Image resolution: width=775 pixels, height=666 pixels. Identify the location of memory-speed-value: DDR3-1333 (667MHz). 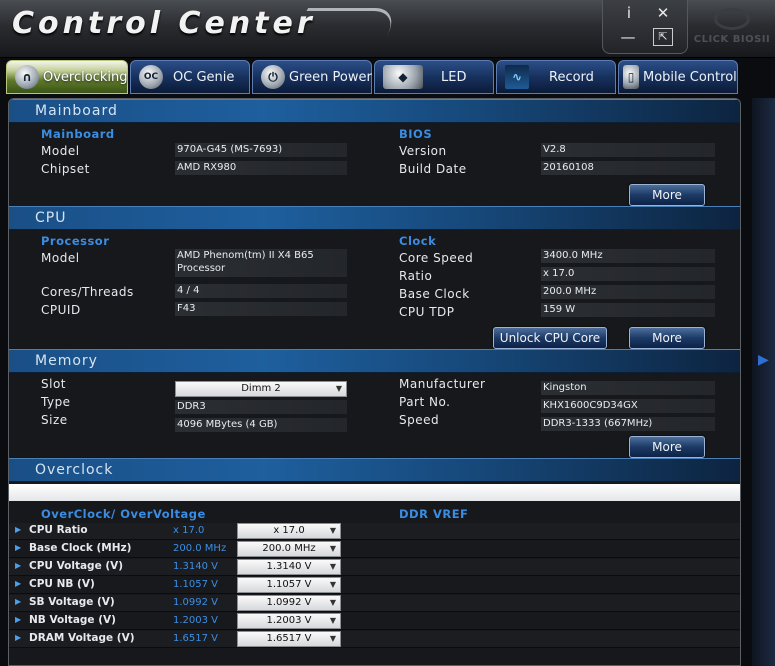
(628, 424).